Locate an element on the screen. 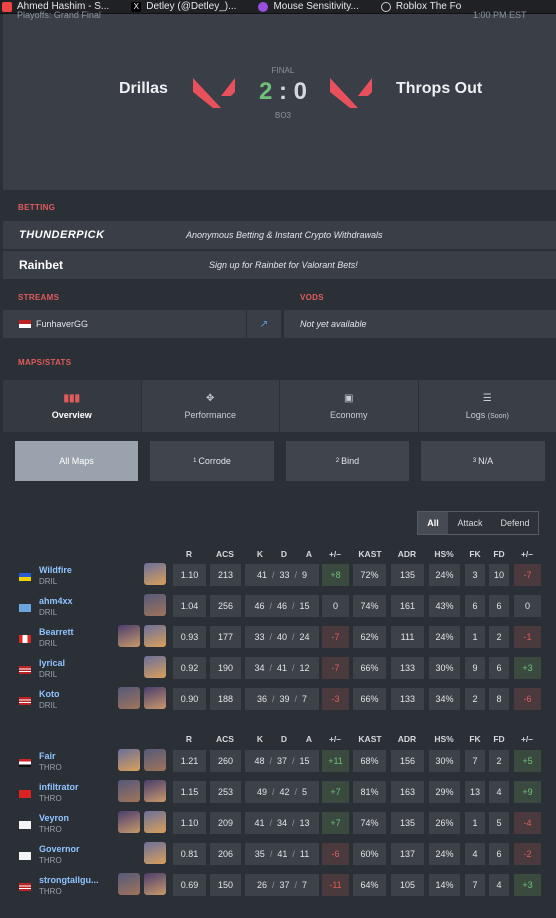 The height and width of the screenshot is (918, 556). stat-cell: +5 is located at coordinates (527, 761).